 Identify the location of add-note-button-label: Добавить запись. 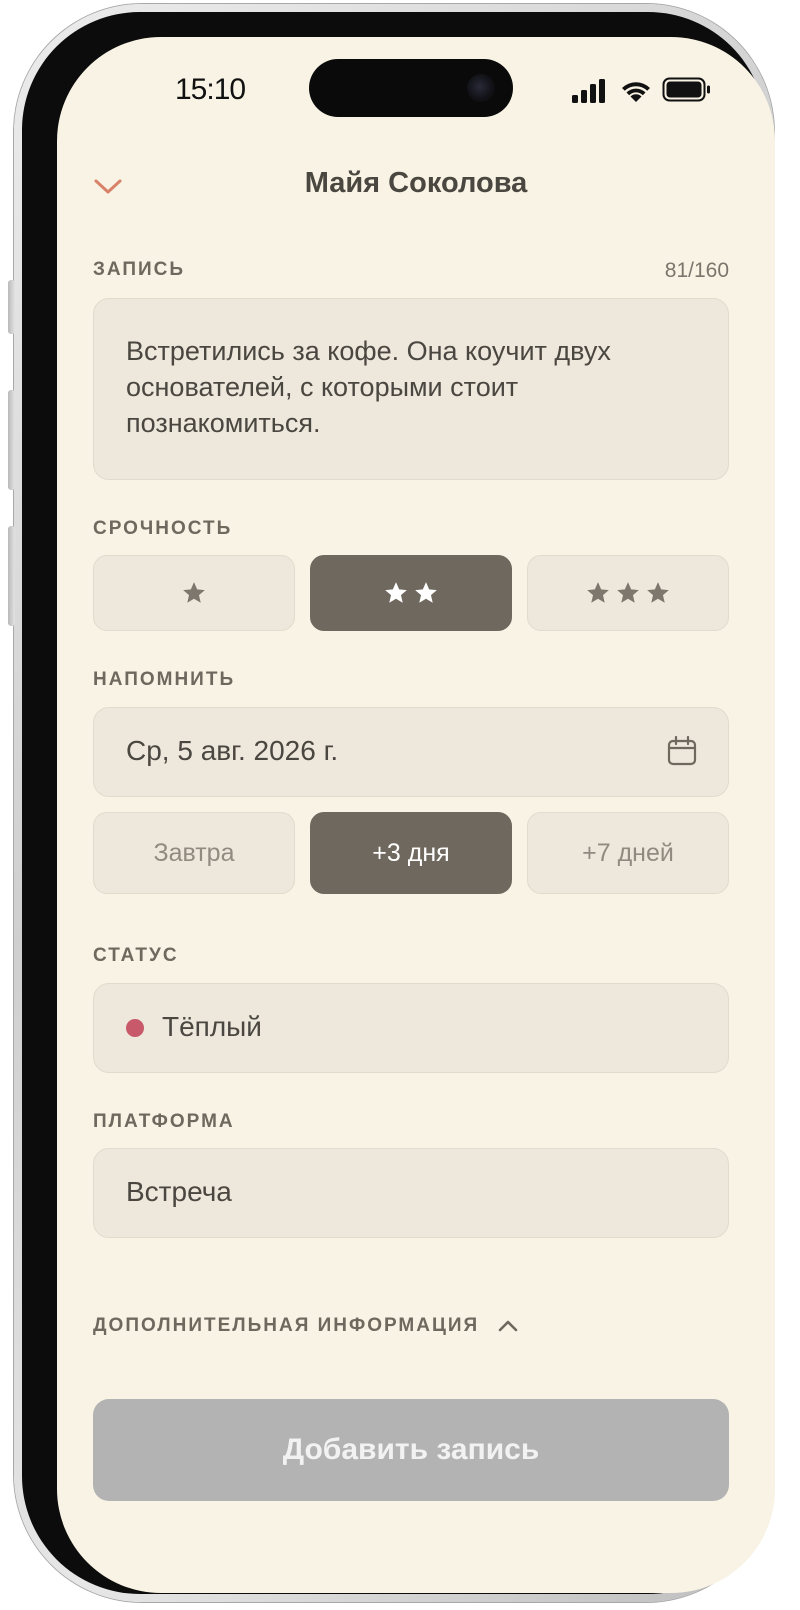
(411, 1449).